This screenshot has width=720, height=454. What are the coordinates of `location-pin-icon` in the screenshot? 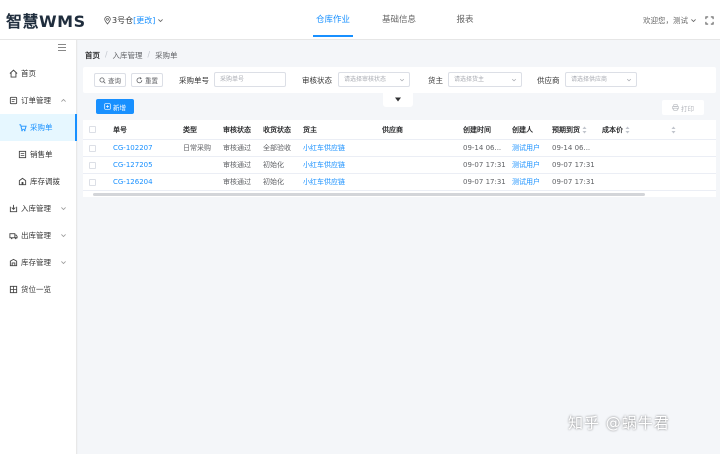 It's located at (107, 20).